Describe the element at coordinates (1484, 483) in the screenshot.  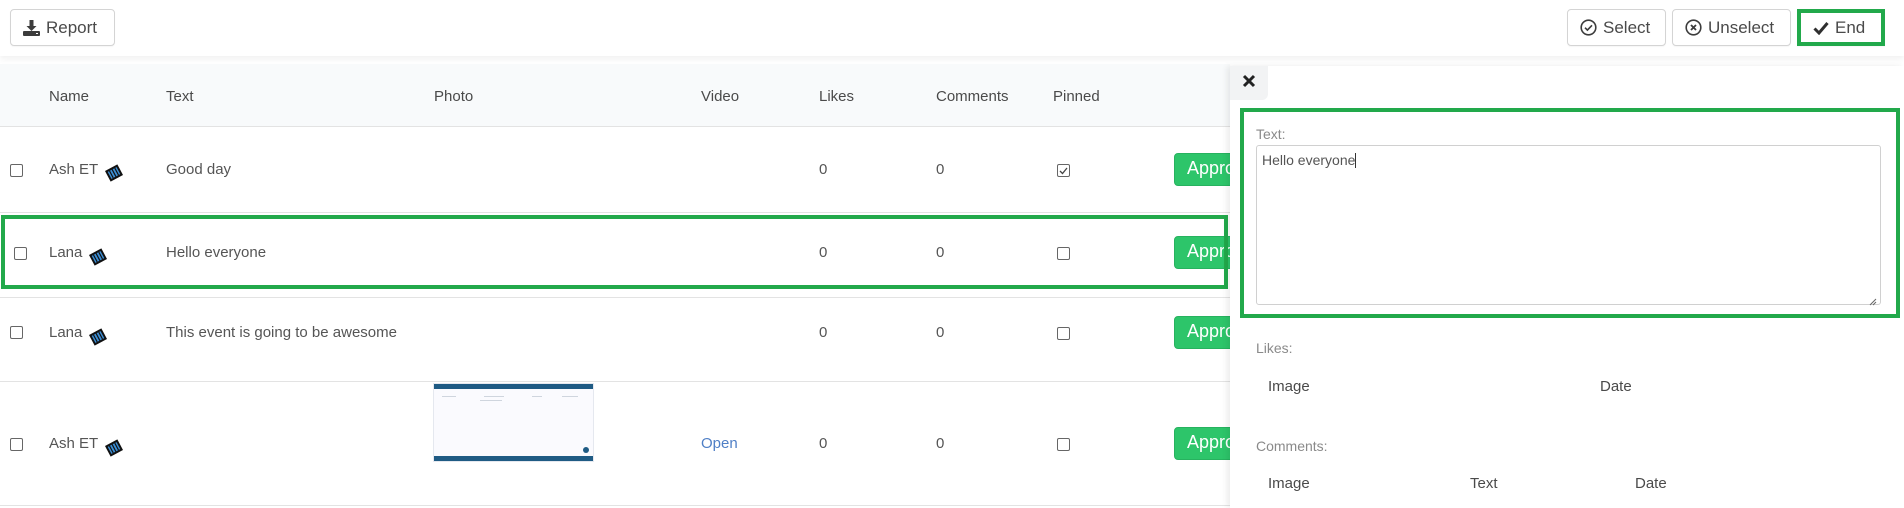
I see `comments-header-text: Text` at that location.